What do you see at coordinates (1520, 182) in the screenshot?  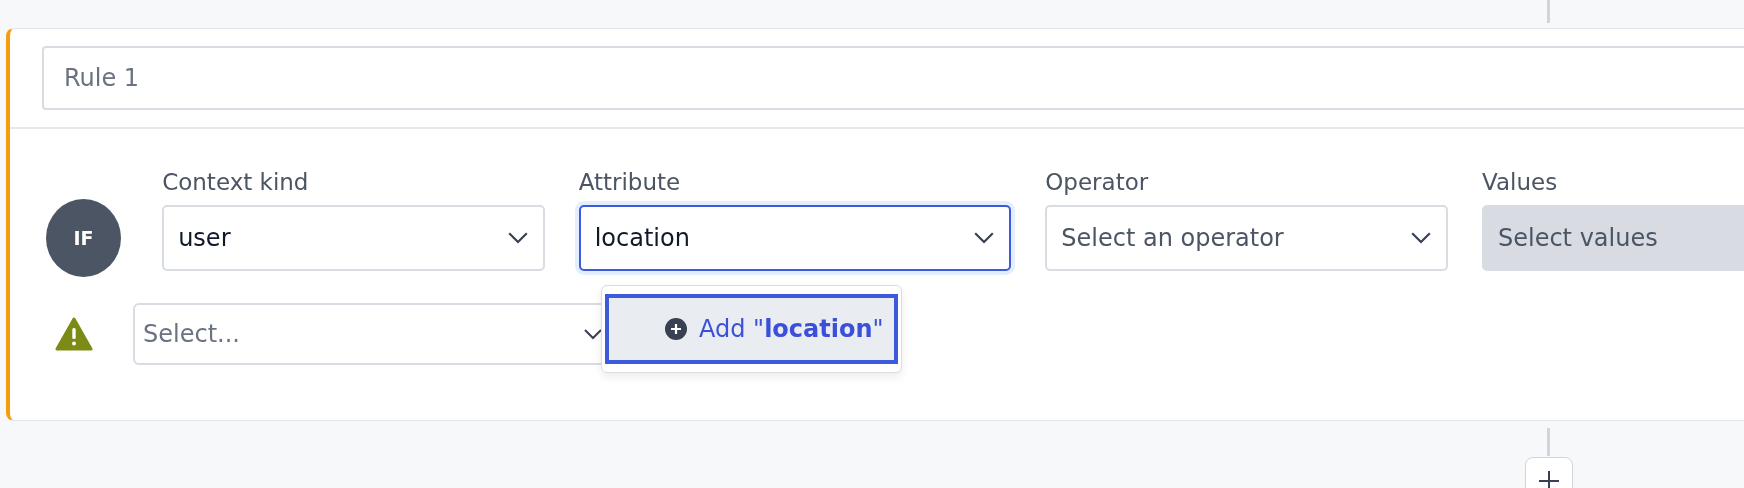 I see `field-label: Values` at bounding box center [1520, 182].